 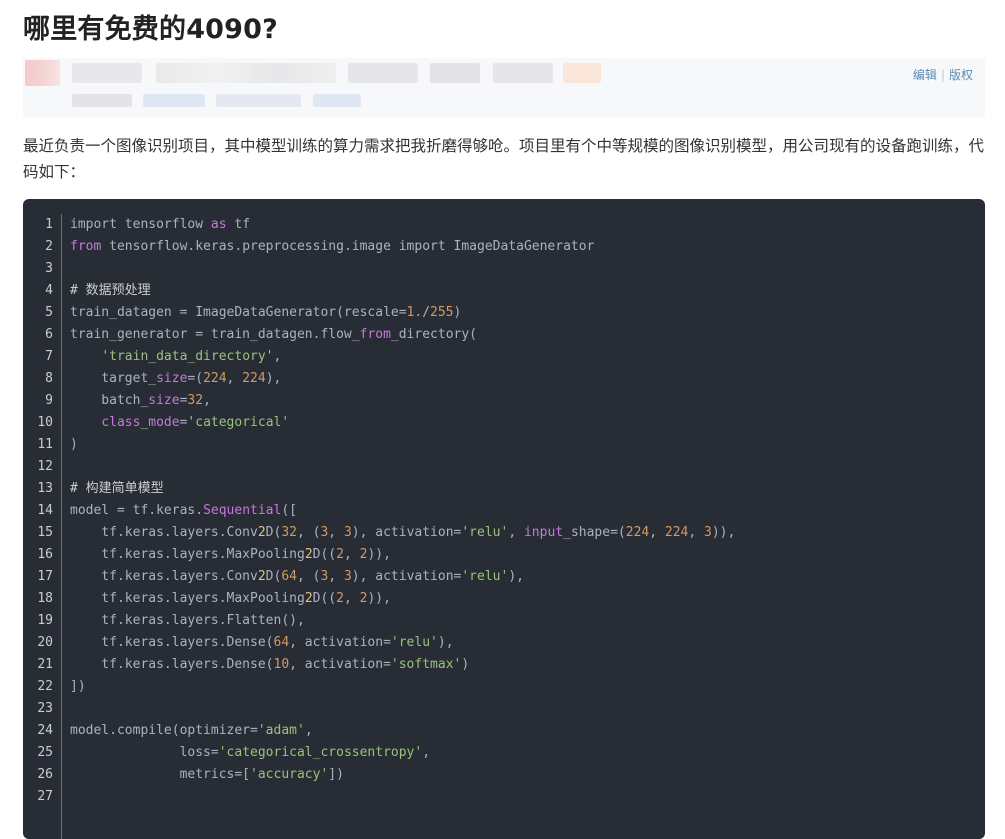 I want to click on line-number: 9, so click(x=49, y=400).